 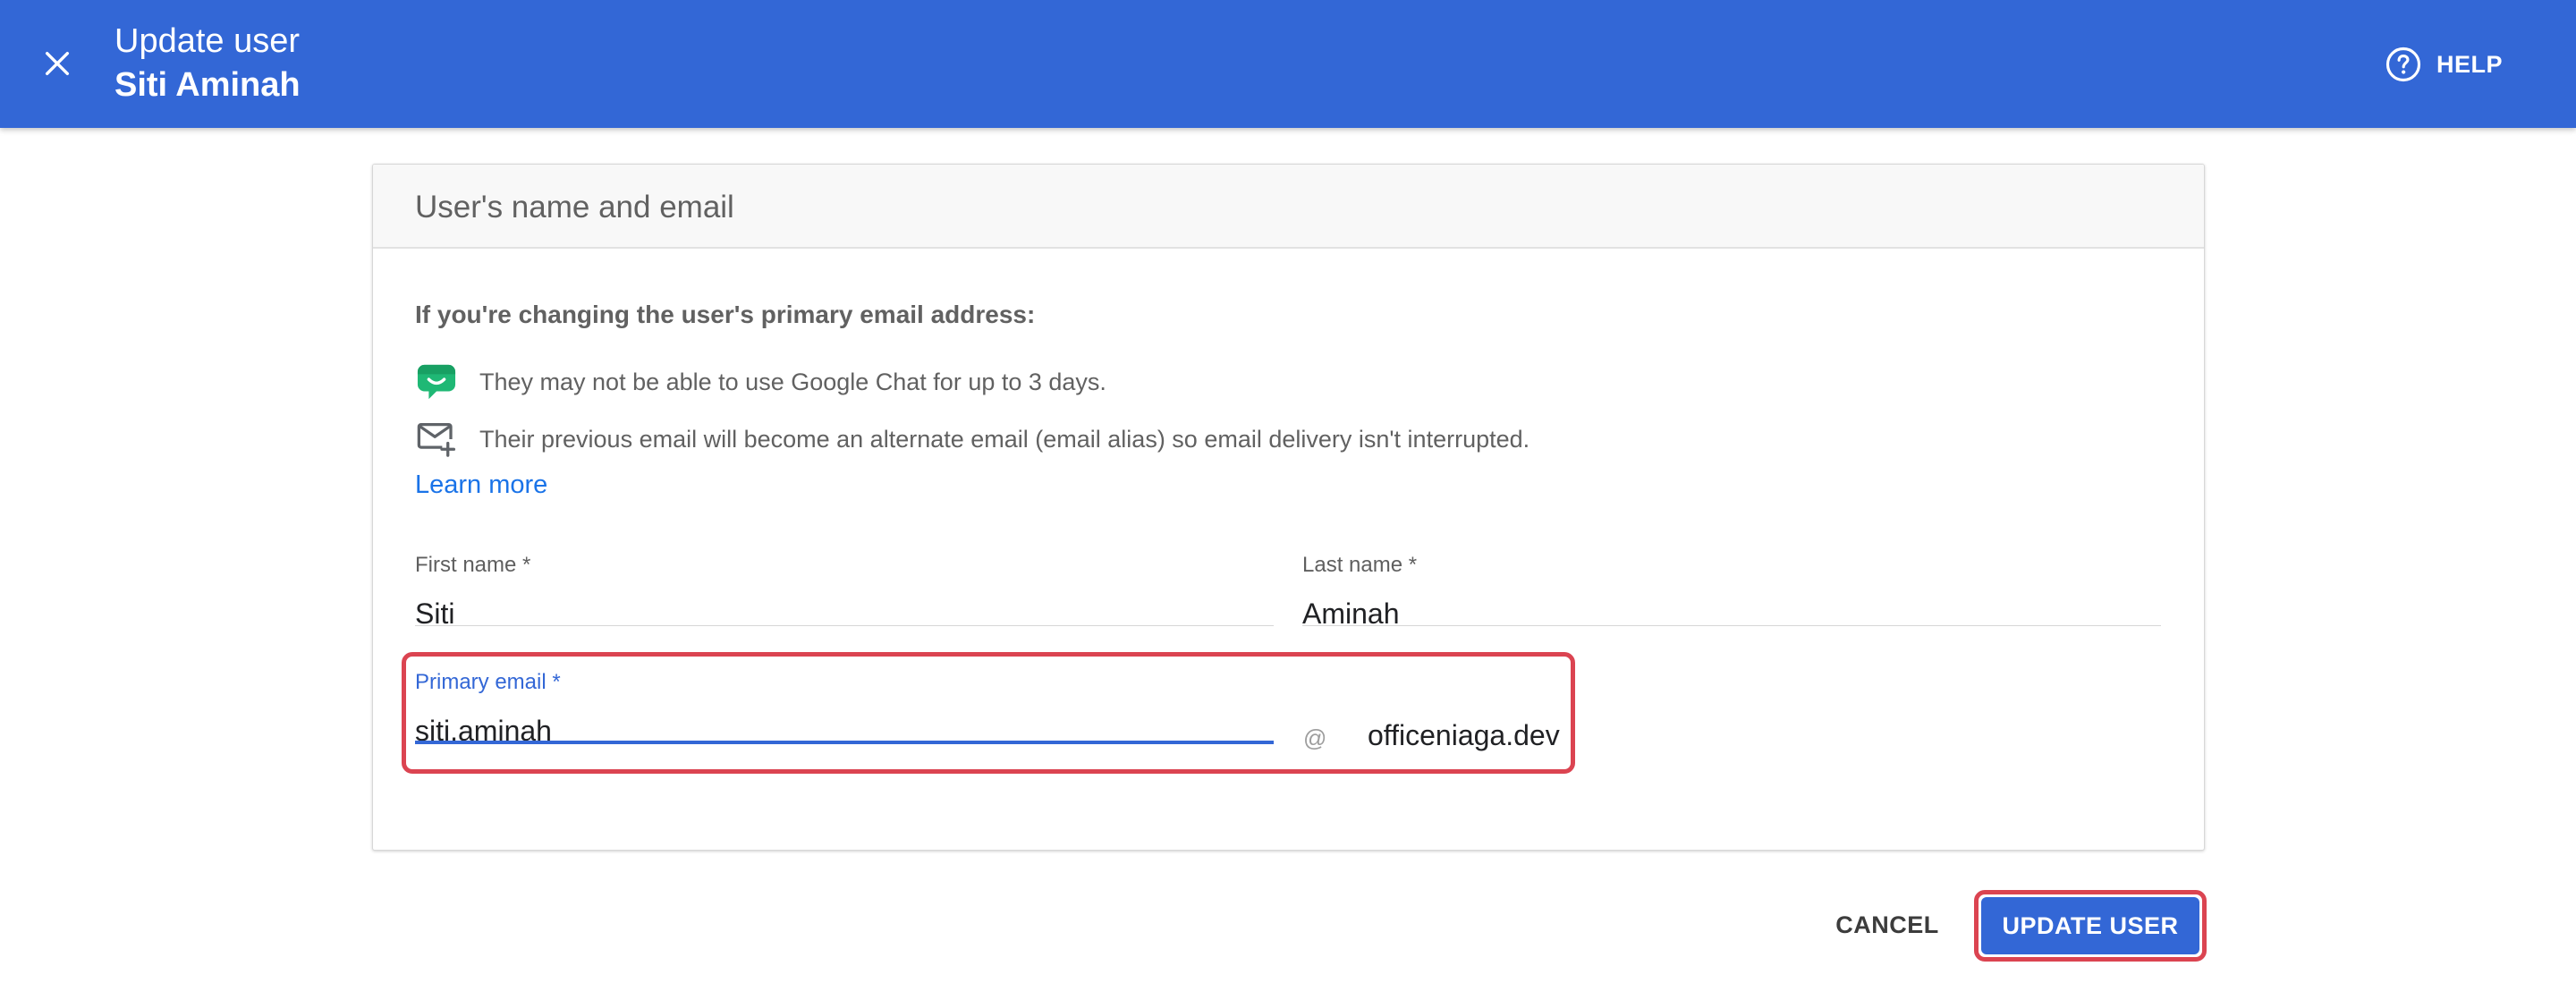 What do you see at coordinates (844, 710) in the screenshot?
I see `primary-email-field: Primary email *` at bounding box center [844, 710].